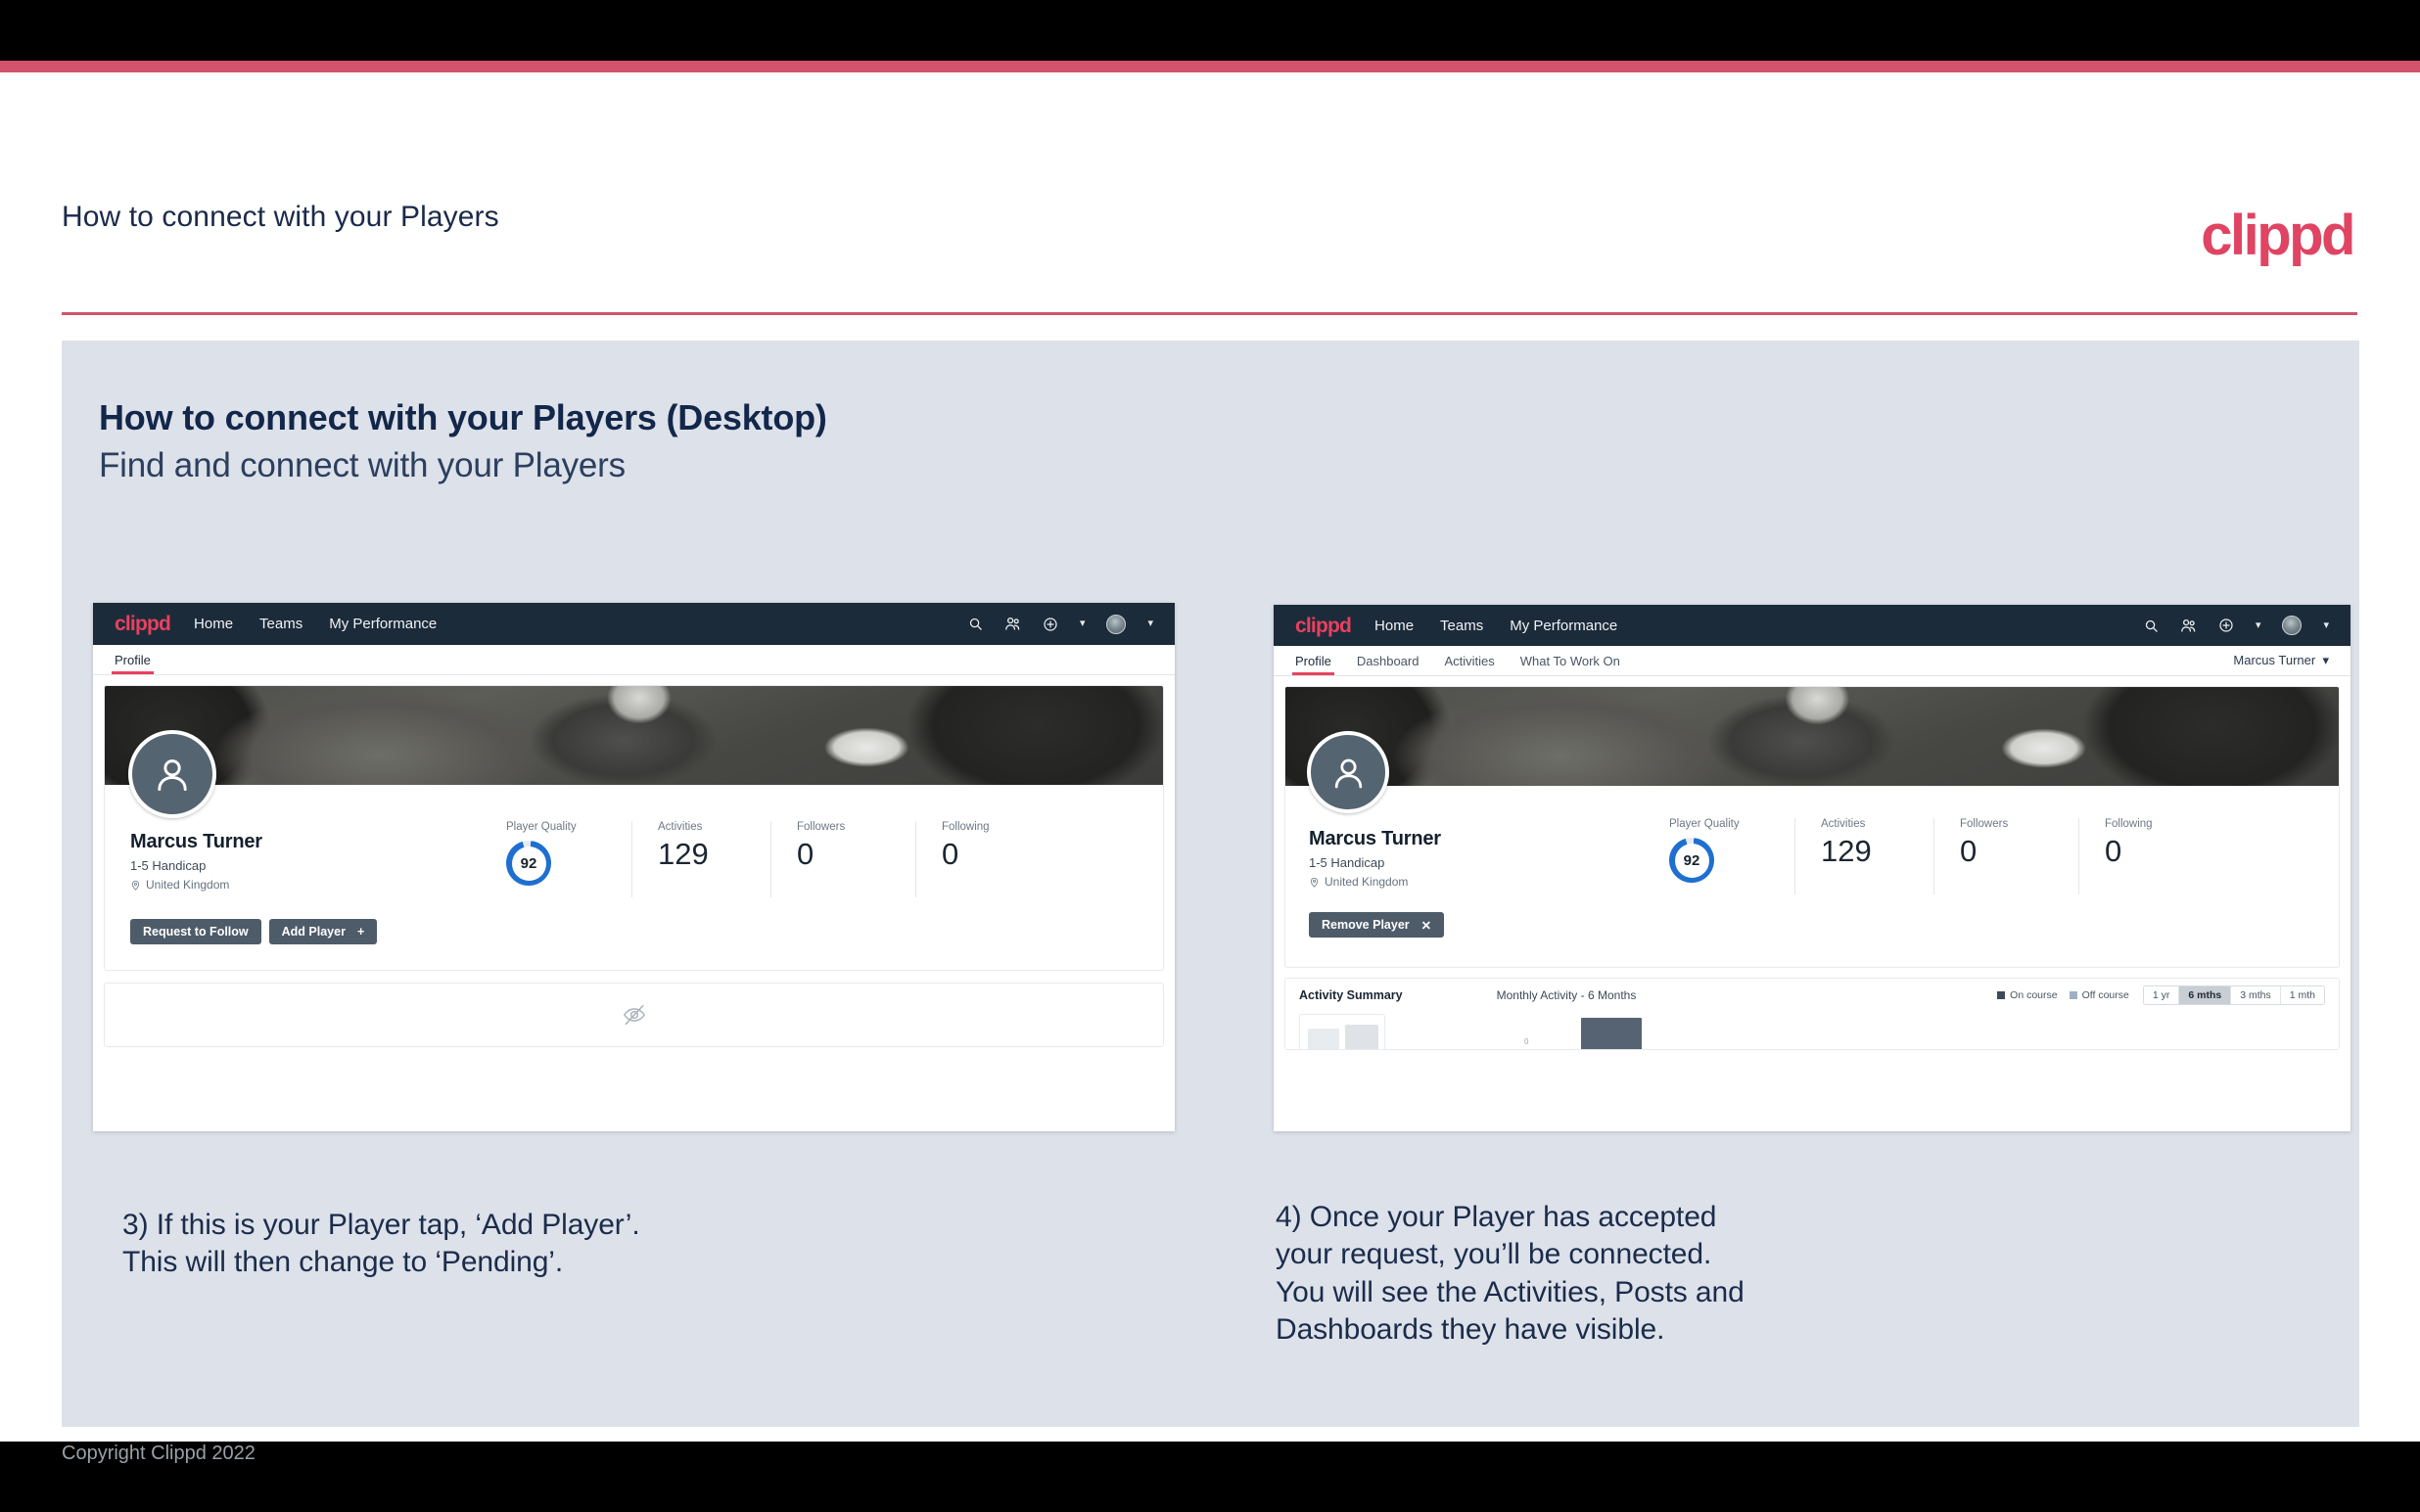  Describe the element at coordinates (541, 827) in the screenshot. I see `stat-label: Player Quality` at that location.